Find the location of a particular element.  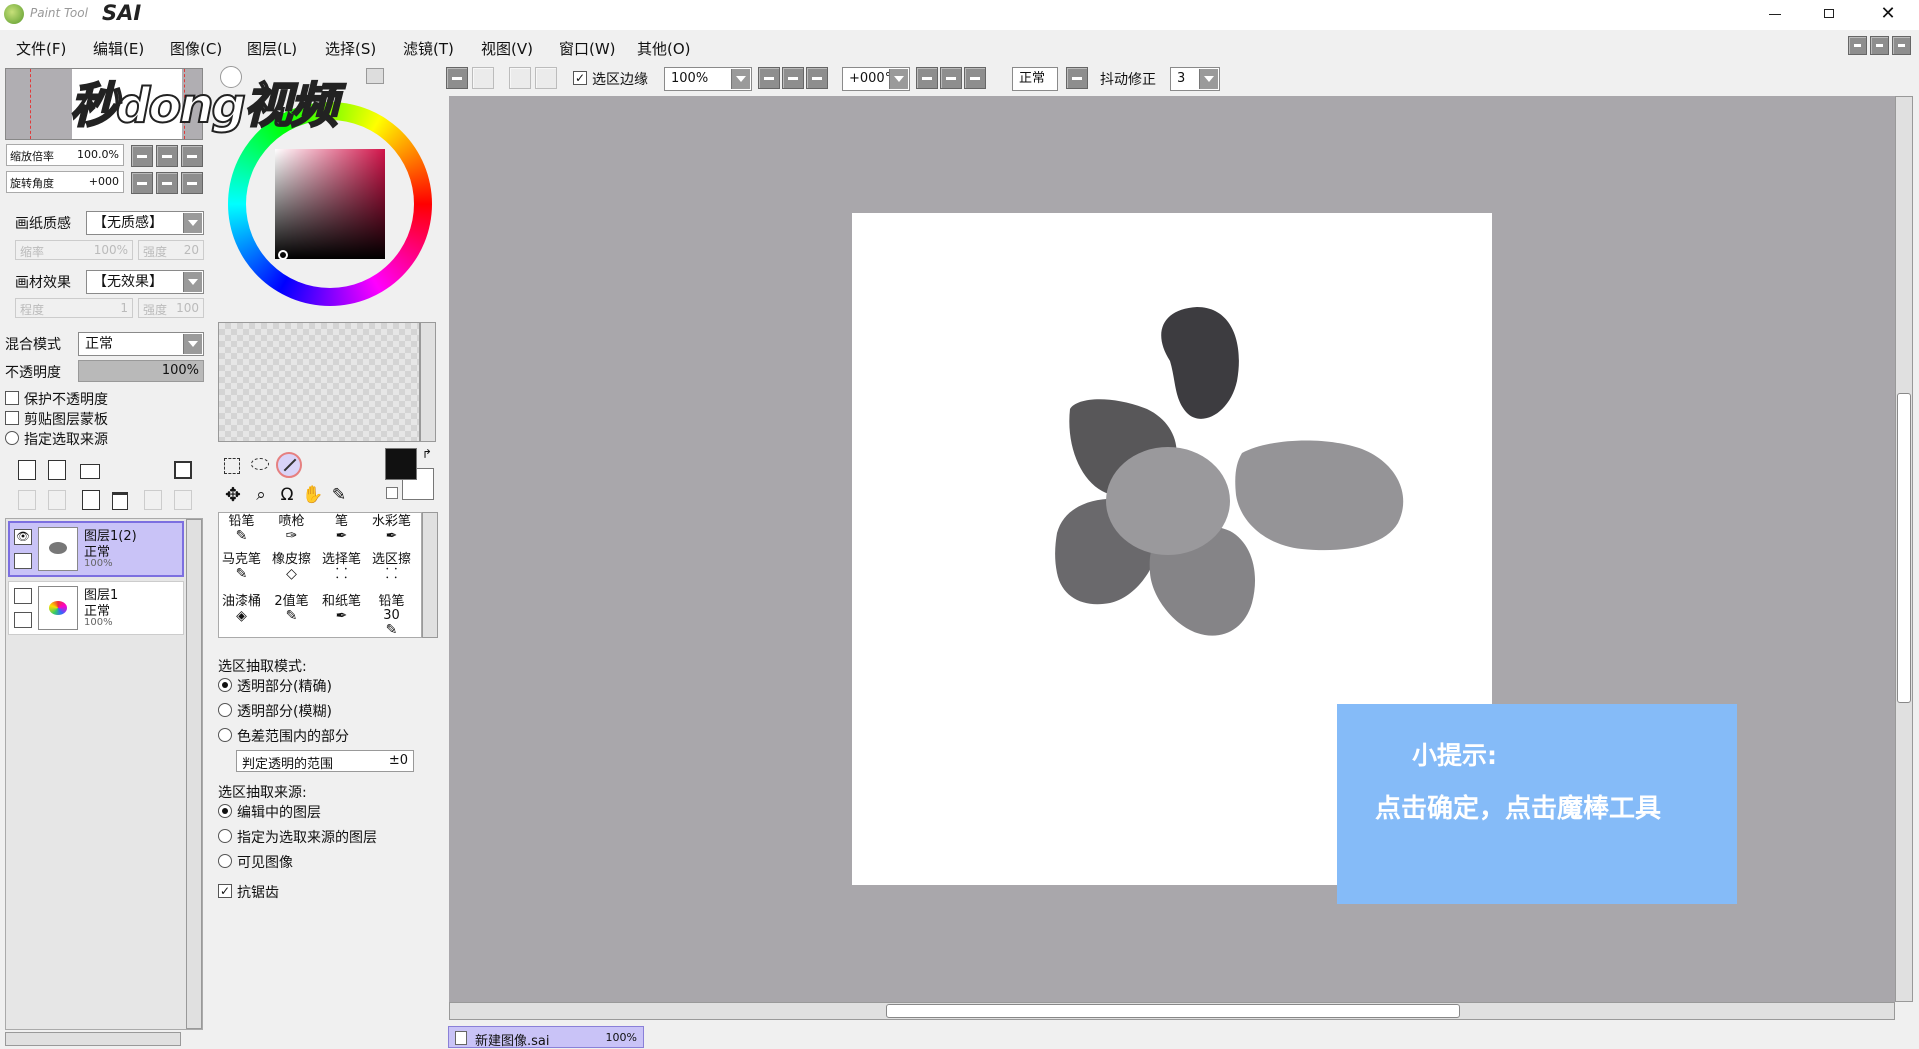

clip-mask-checkbox is located at coordinates (12, 418).